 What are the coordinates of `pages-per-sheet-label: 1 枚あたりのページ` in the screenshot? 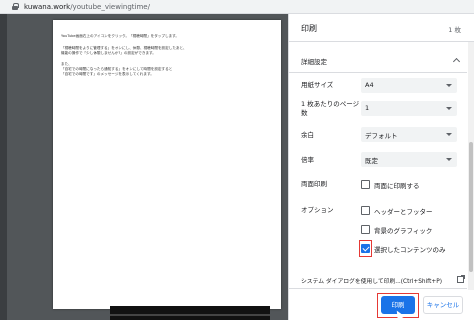 It's located at (330, 104).